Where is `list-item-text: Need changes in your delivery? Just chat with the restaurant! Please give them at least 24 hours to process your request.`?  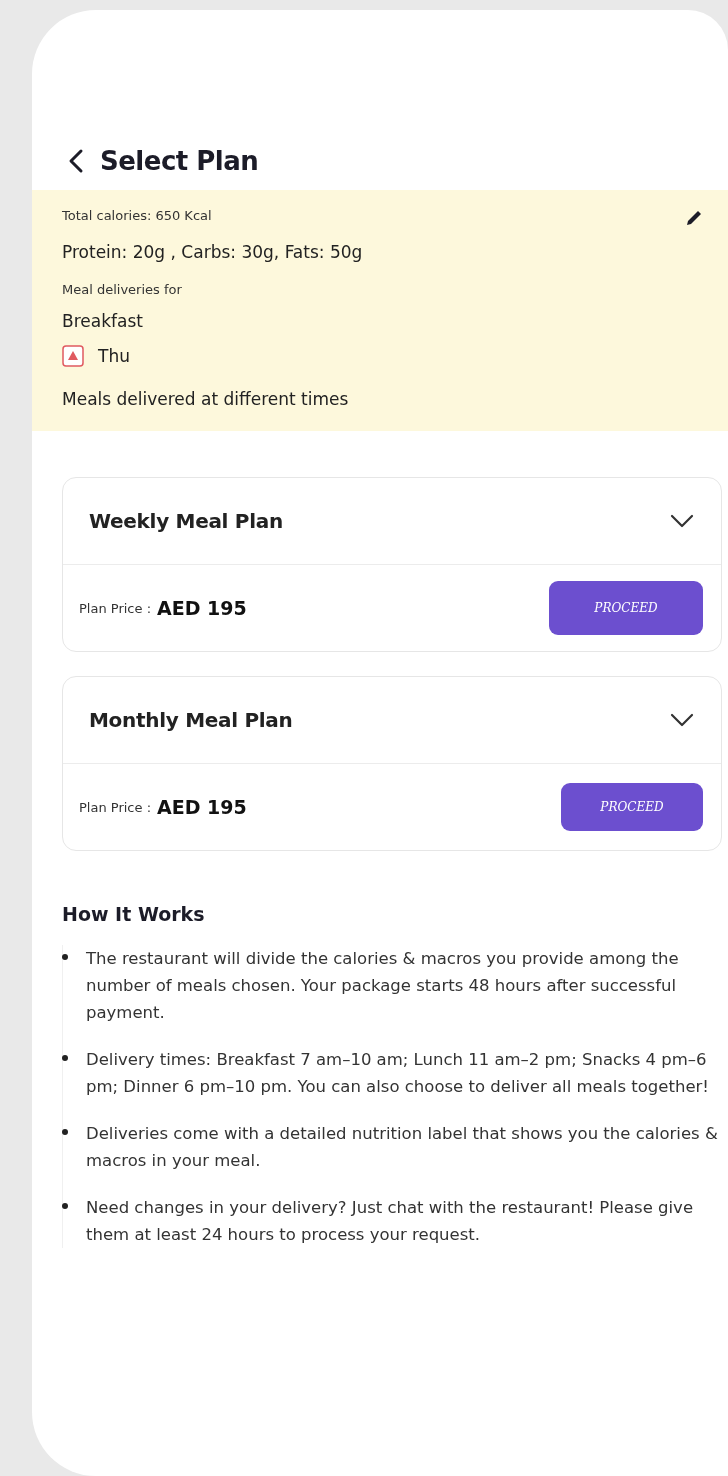
list-item-text: Need changes in your delivery? Just chat with the restaurant! Please give them at least 24 hours to process your request. is located at coordinates (390, 1221).